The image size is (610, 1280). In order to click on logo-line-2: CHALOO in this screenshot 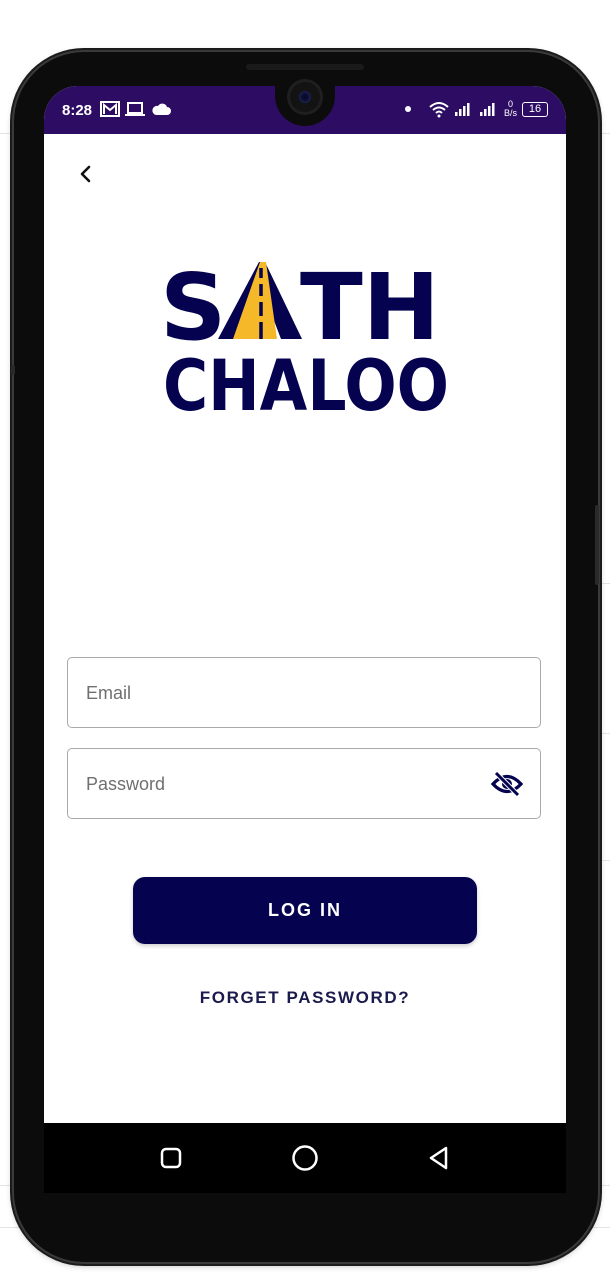, I will do `click(306, 379)`.